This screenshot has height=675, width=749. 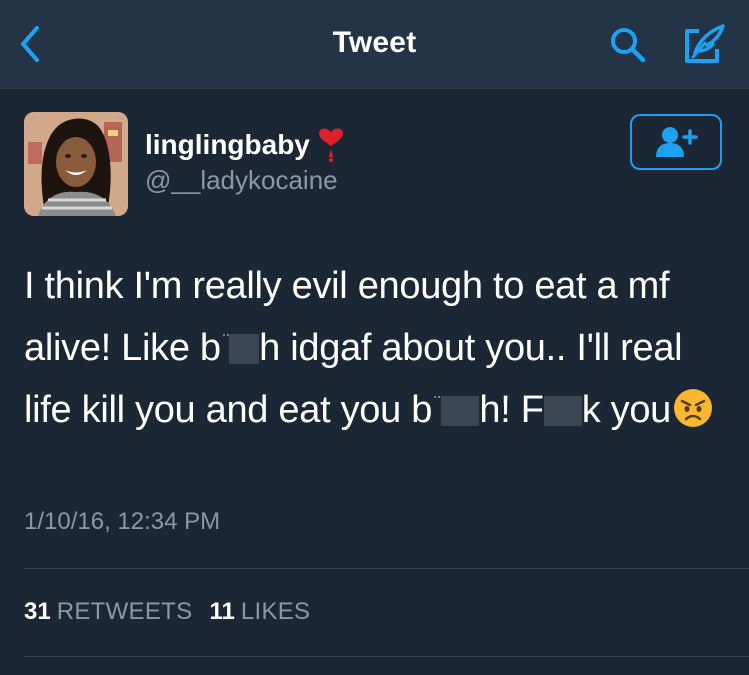 I want to click on censor-dots: ¨, so click(x=437, y=404).